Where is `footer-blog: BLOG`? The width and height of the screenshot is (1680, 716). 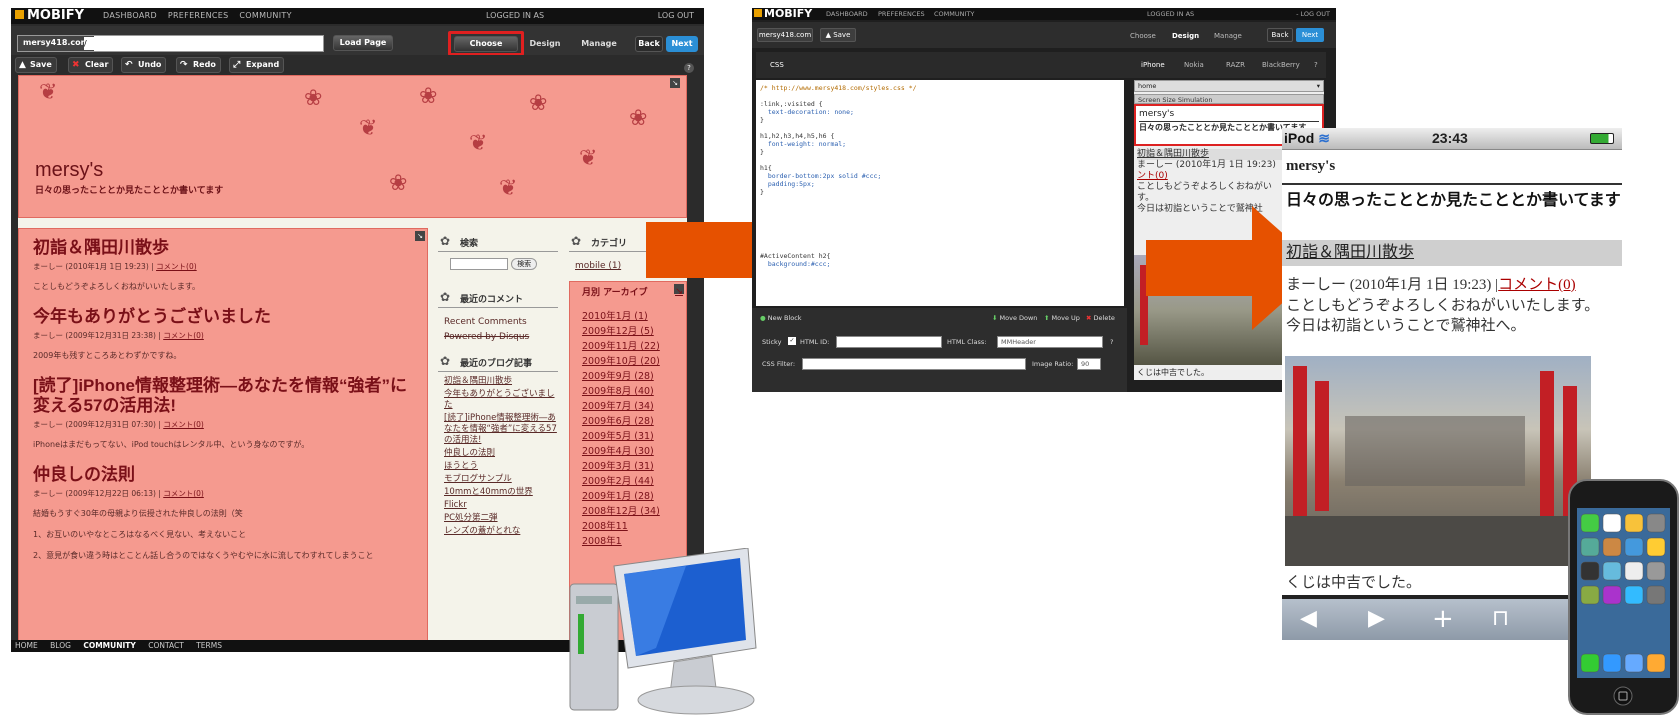 footer-blog: BLOG is located at coordinates (60, 645).